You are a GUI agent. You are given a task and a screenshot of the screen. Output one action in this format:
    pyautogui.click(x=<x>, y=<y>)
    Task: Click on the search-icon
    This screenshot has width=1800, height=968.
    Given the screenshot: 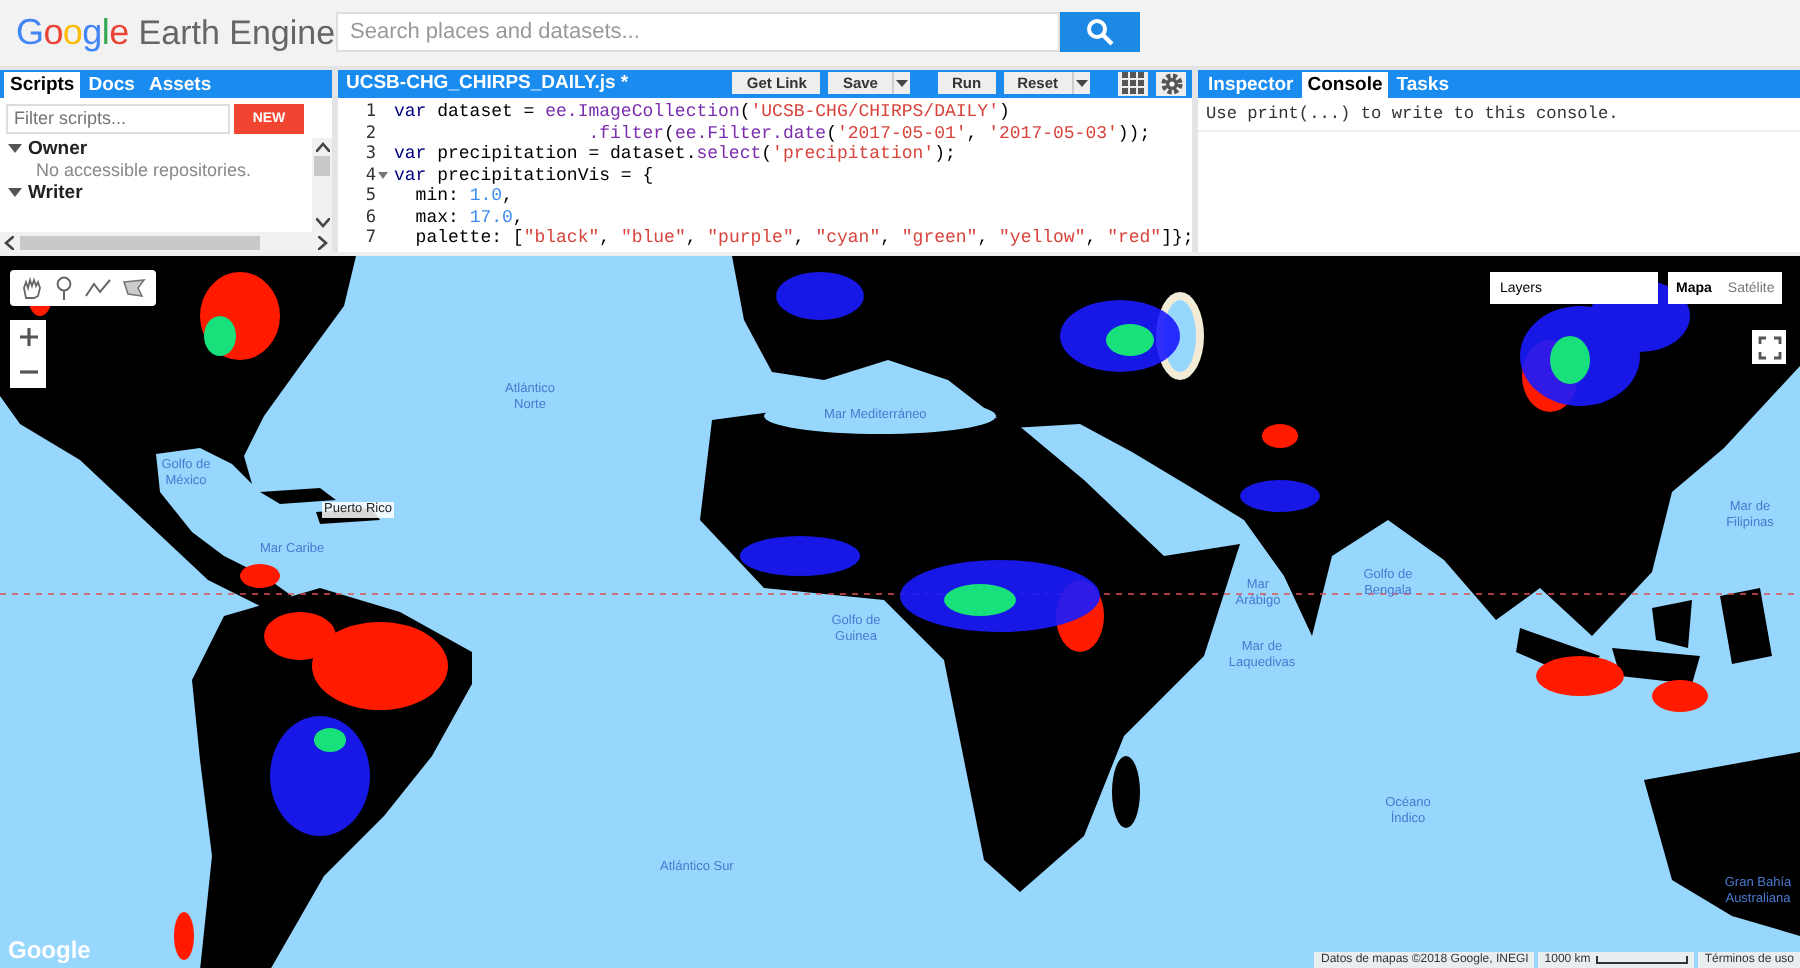 What is the action you would take?
    pyautogui.click(x=1100, y=32)
    